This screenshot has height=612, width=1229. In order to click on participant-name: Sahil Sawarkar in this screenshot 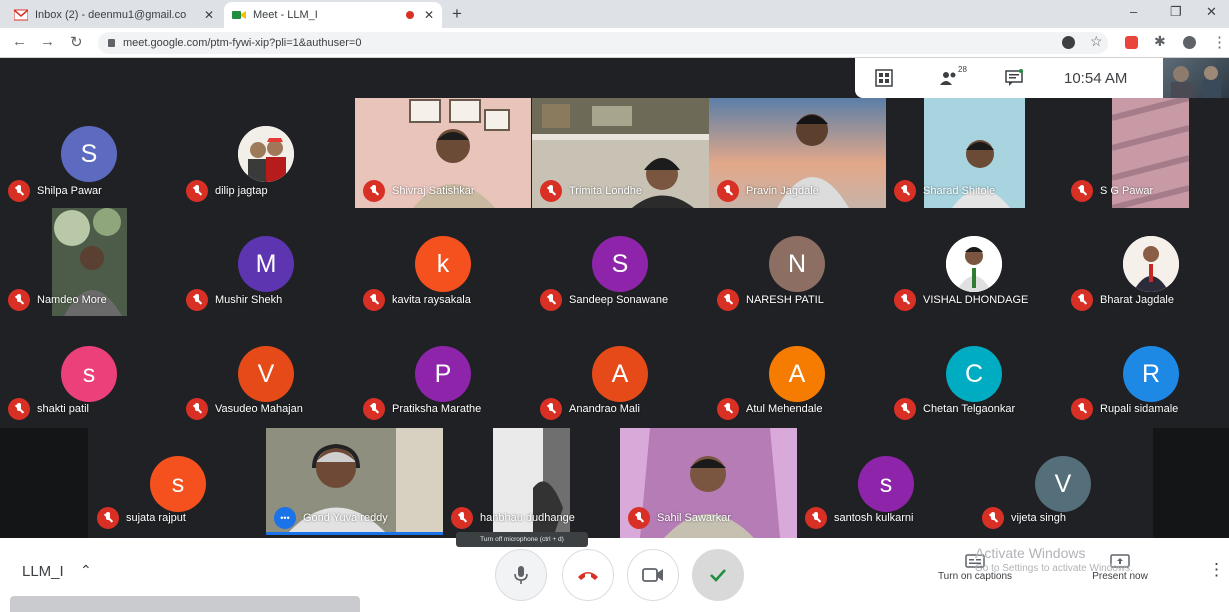, I will do `click(694, 518)`.